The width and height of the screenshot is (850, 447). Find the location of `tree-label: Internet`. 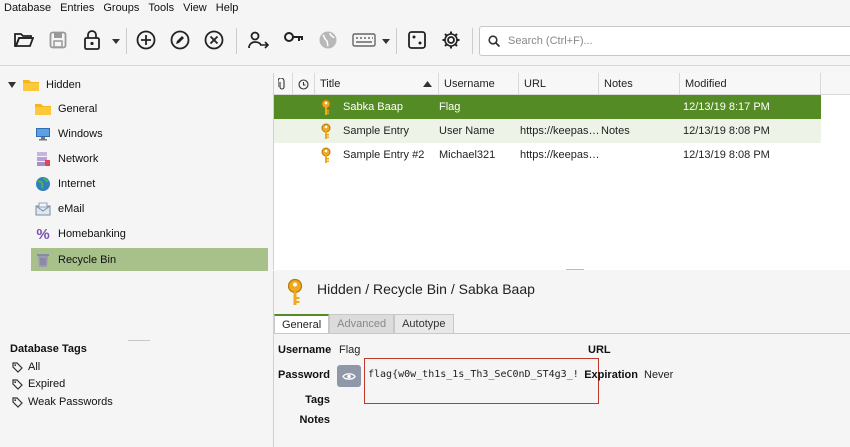

tree-label: Internet is located at coordinates (77, 184).